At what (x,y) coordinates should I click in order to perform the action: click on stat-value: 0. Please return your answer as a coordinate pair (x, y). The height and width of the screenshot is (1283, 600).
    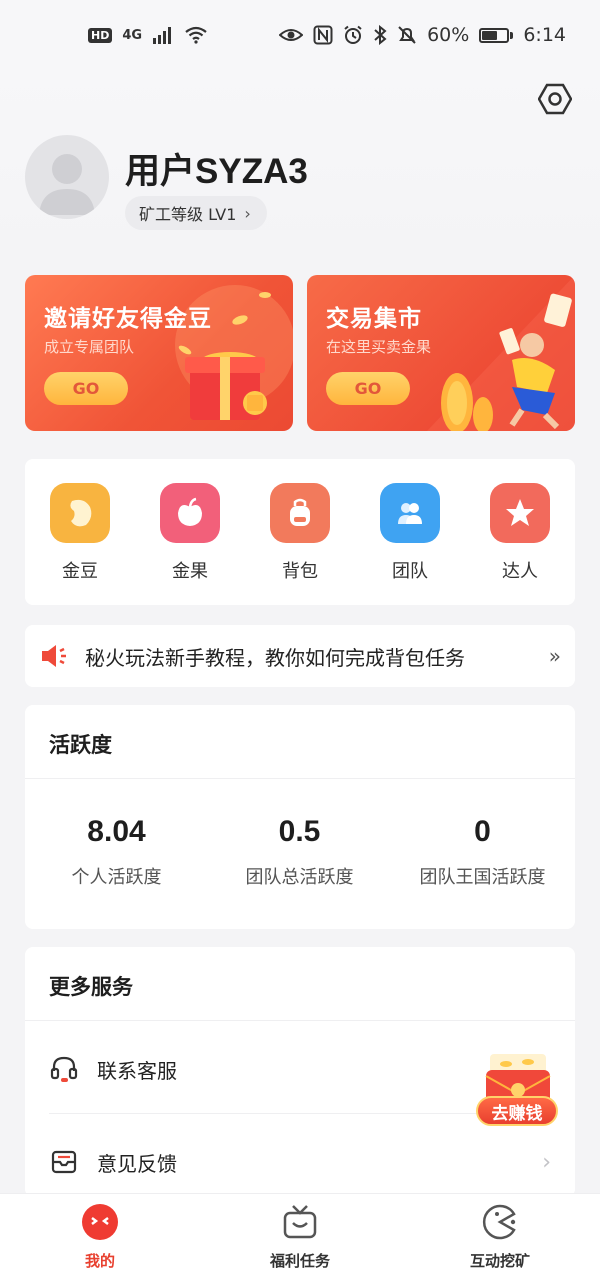
    Looking at the image, I should click on (482, 831).